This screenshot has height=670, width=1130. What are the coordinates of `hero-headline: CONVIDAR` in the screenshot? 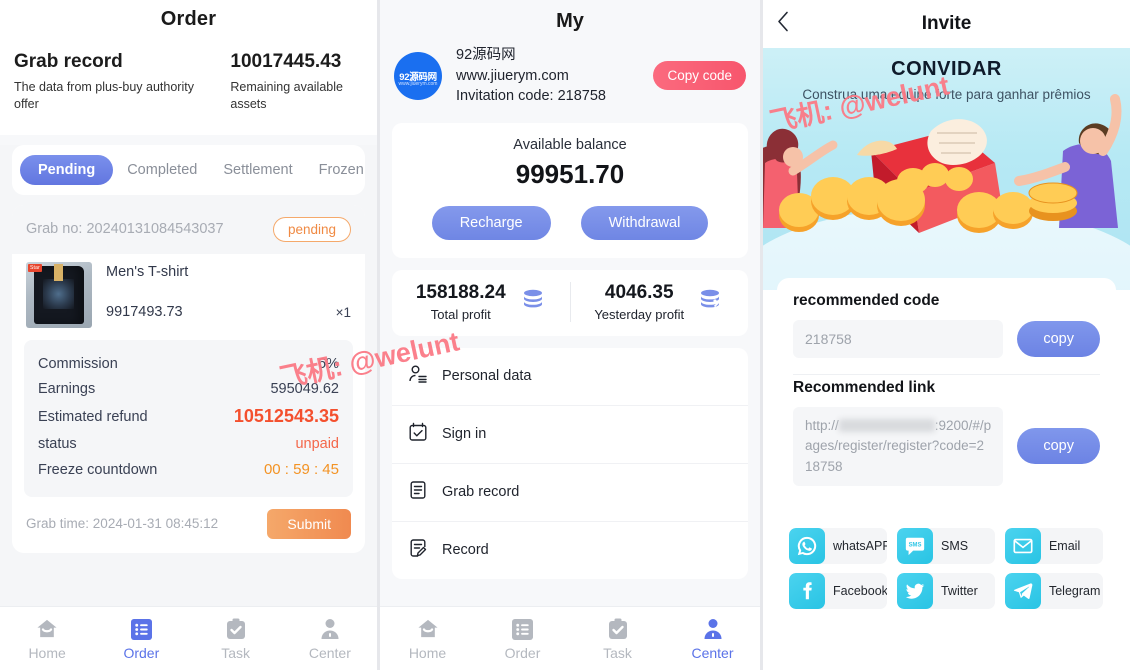 It's located at (946, 69).